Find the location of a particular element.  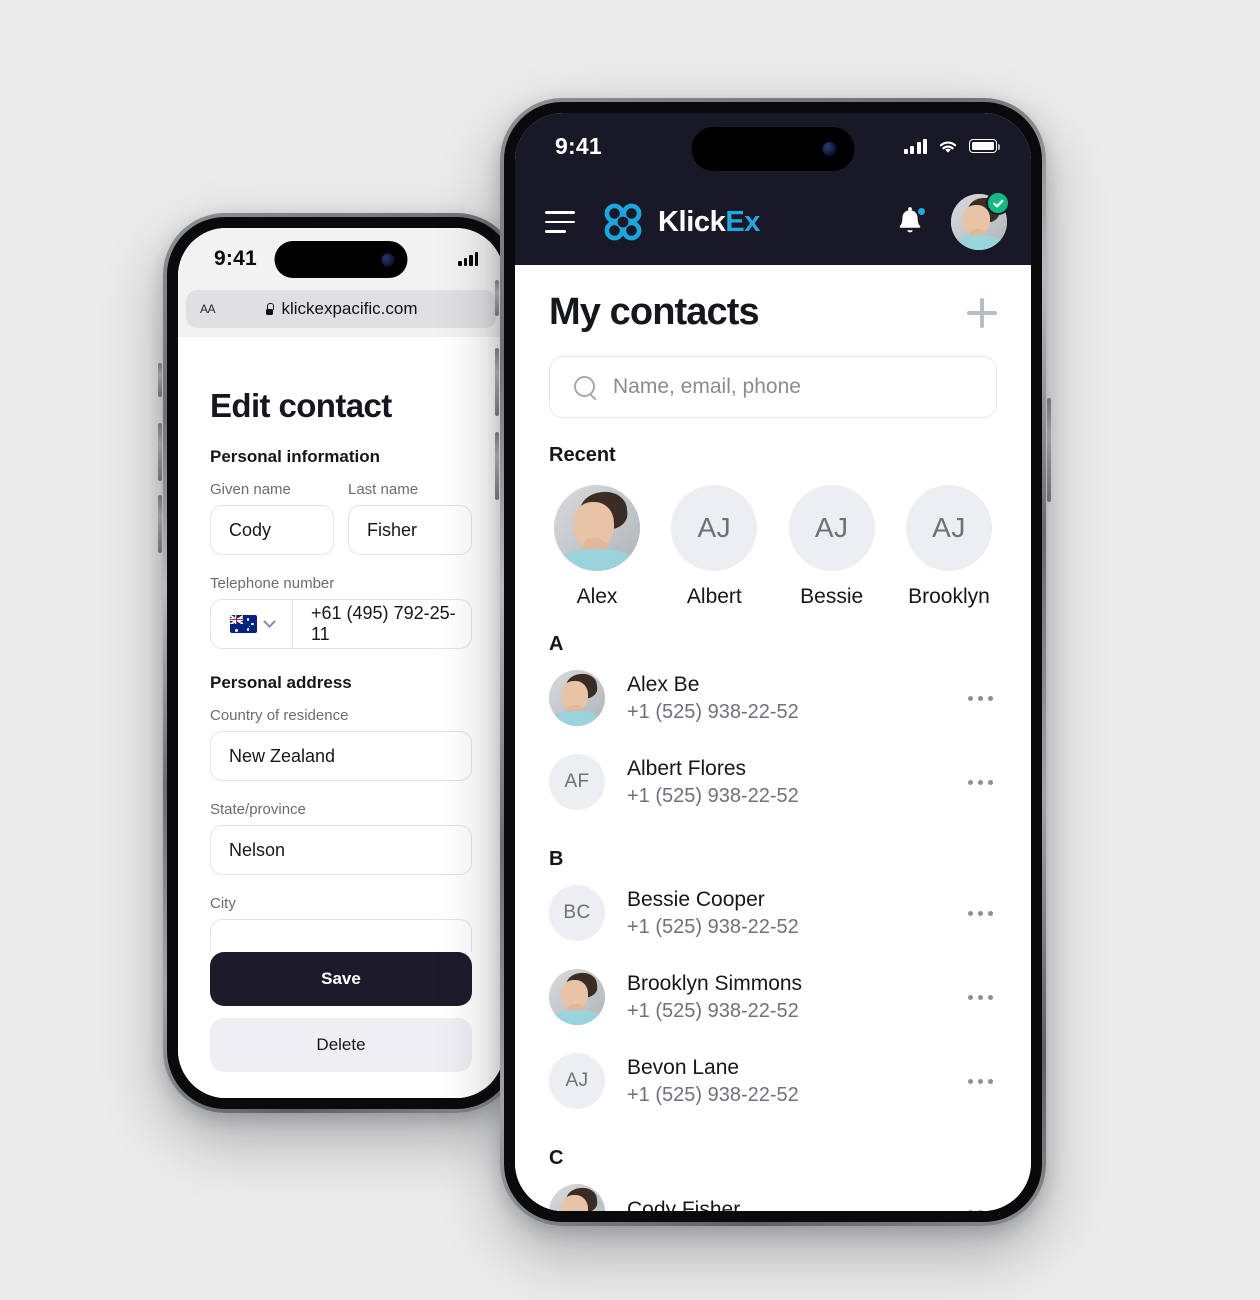

notification-badge is located at coordinates (921, 211).